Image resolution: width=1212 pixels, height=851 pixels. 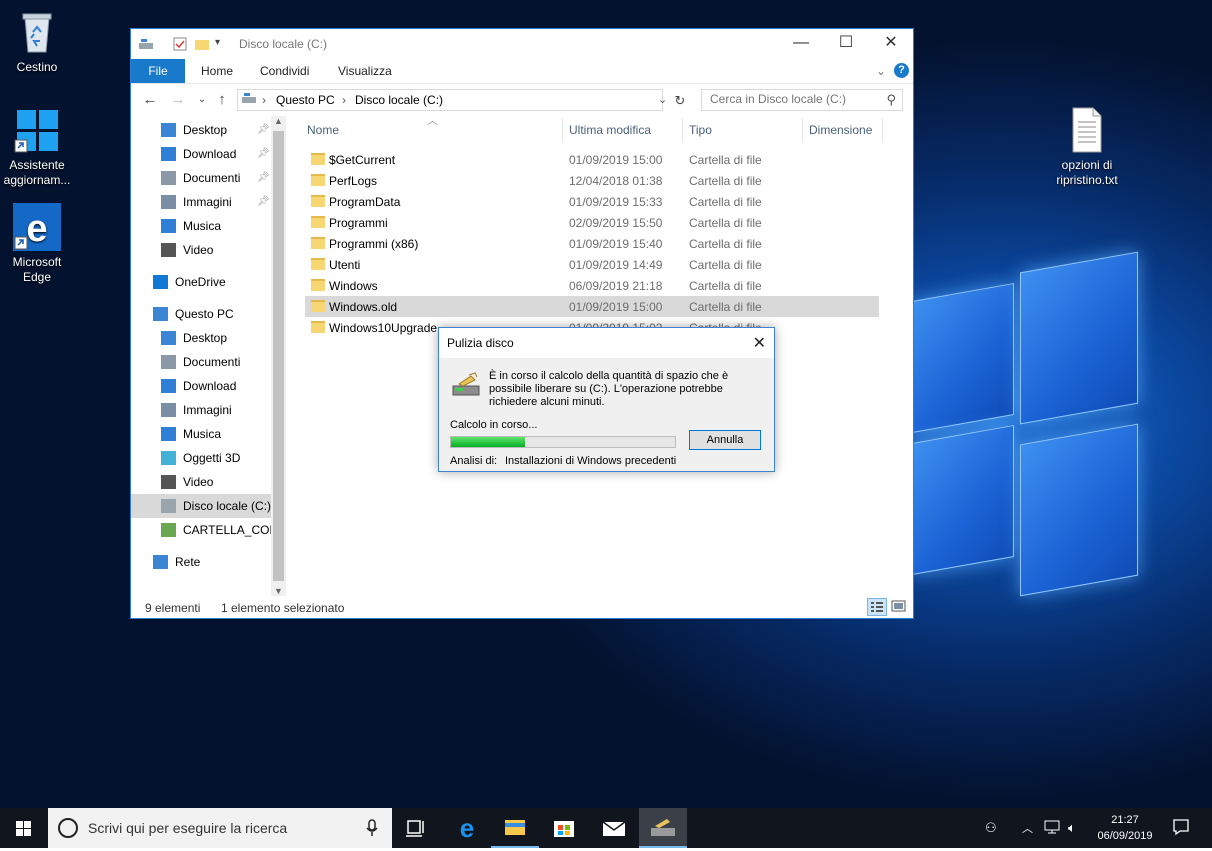 What do you see at coordinates (1125, 836) in the screenshot?
I see `clock-date: 06/09/2019` at bounding box center [1125, 836].